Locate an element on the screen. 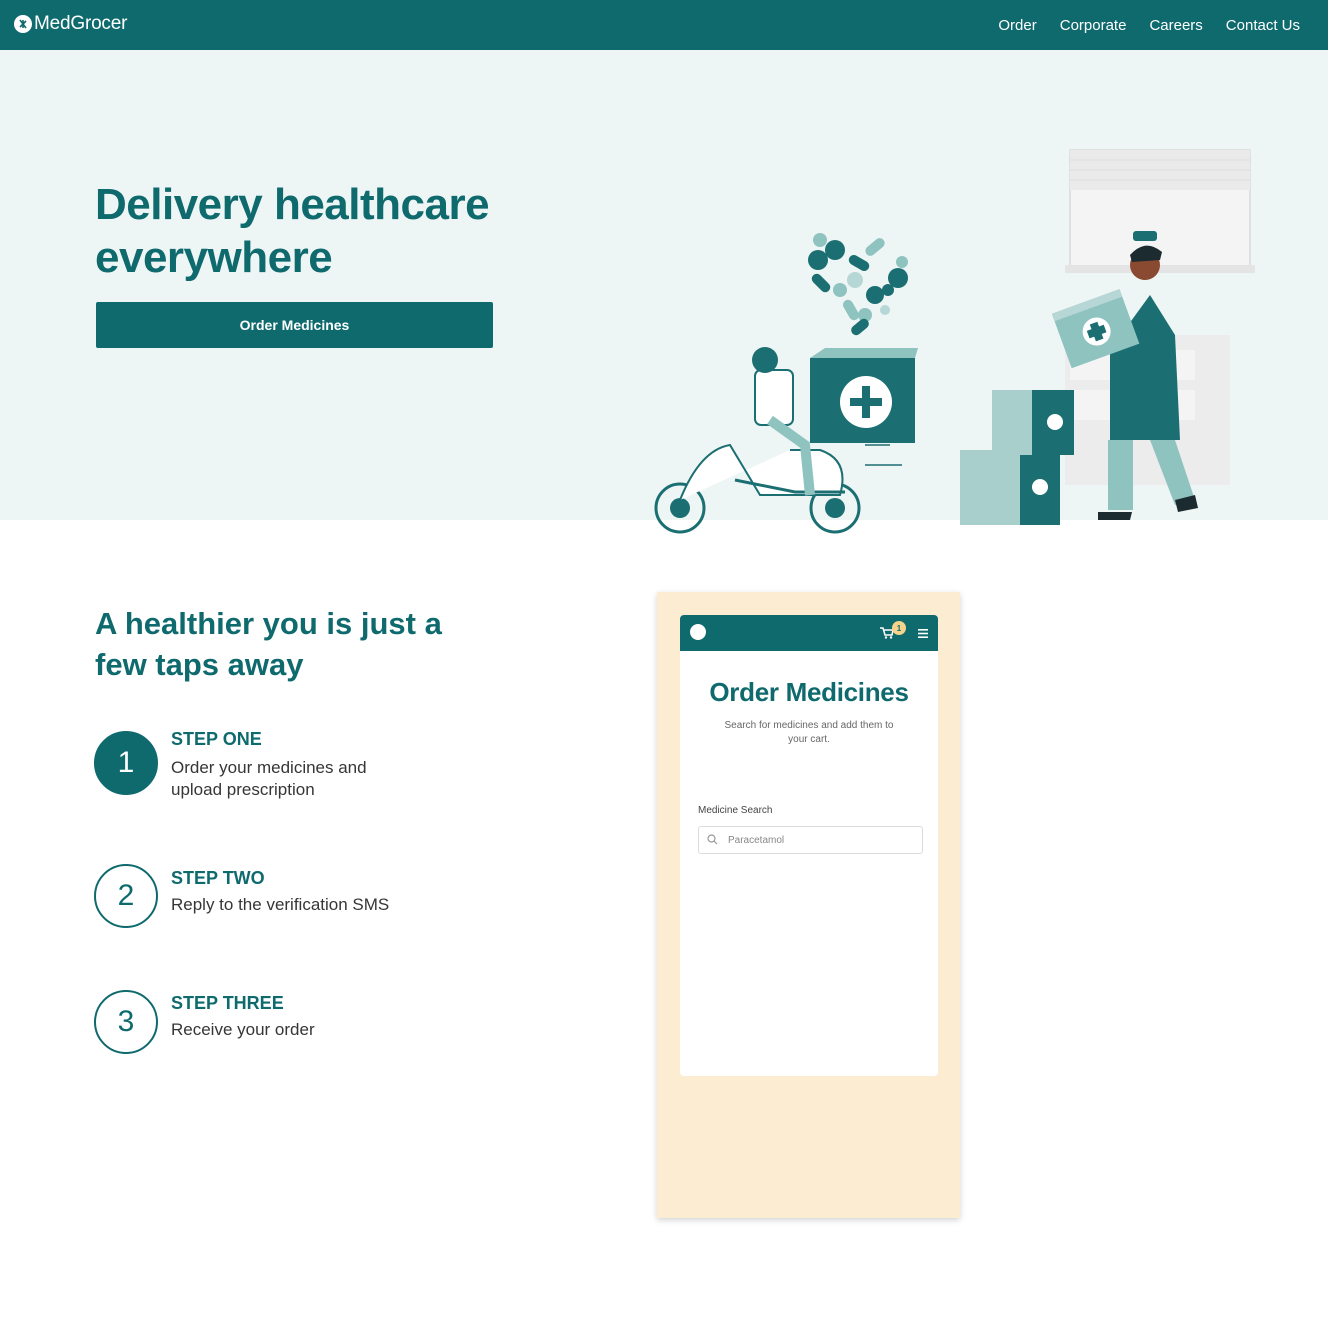 This screenshot has width=1328, height=1344. brand-name: MedGrocer is located at coordinates (81, 23).